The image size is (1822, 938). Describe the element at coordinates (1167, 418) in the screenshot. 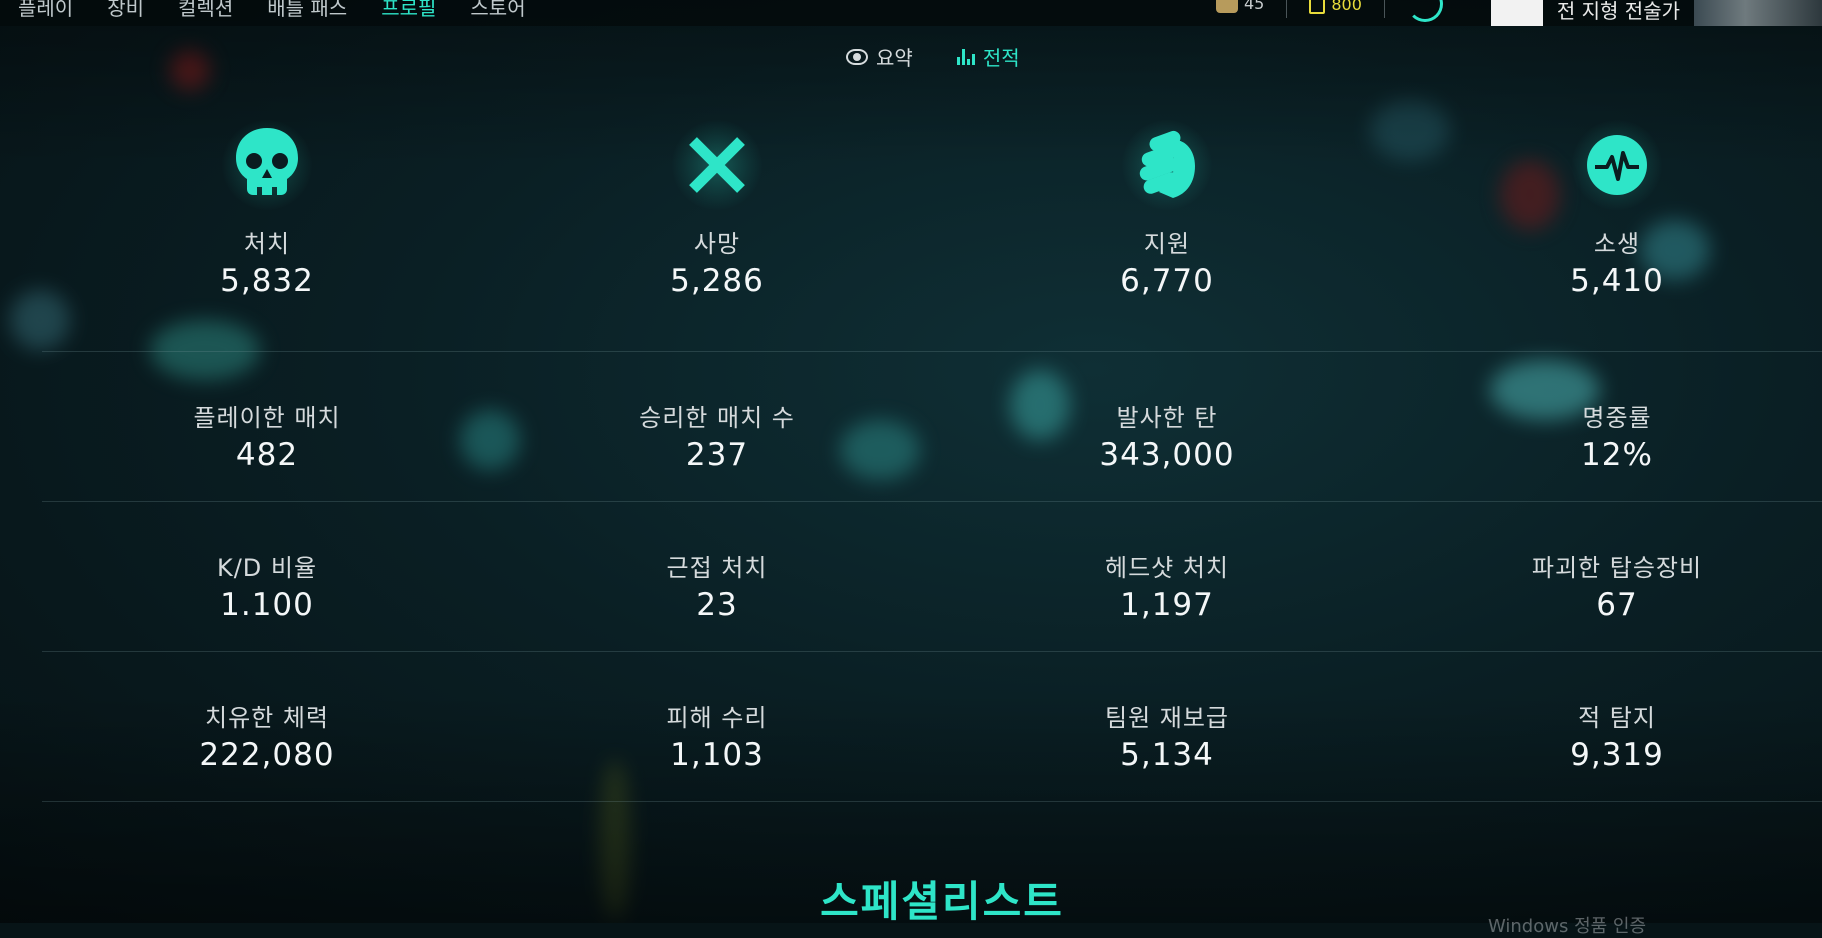

I see `stat-label: 발사한 탄` at that location.